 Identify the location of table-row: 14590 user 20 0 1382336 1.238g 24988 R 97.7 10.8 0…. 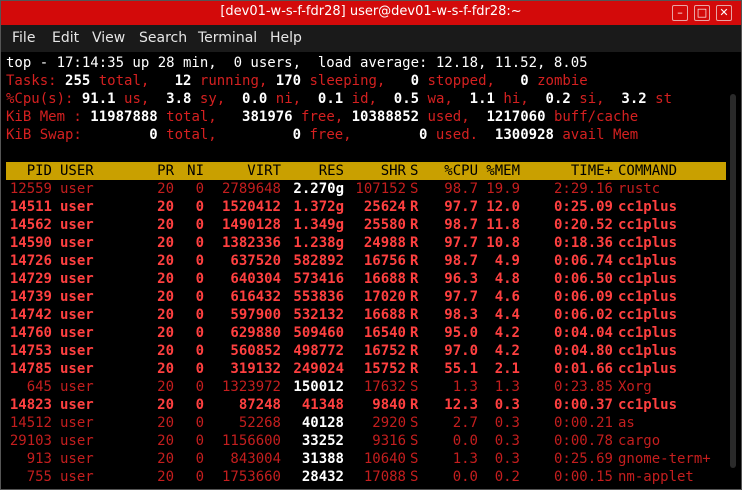
(366, 243).